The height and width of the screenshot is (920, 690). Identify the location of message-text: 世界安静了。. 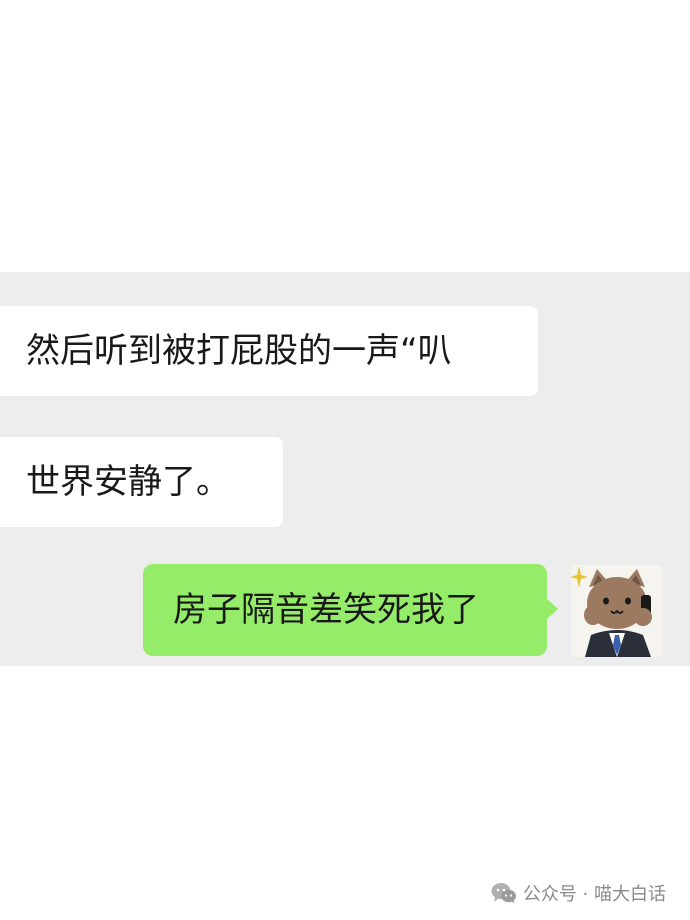
(128, 482).